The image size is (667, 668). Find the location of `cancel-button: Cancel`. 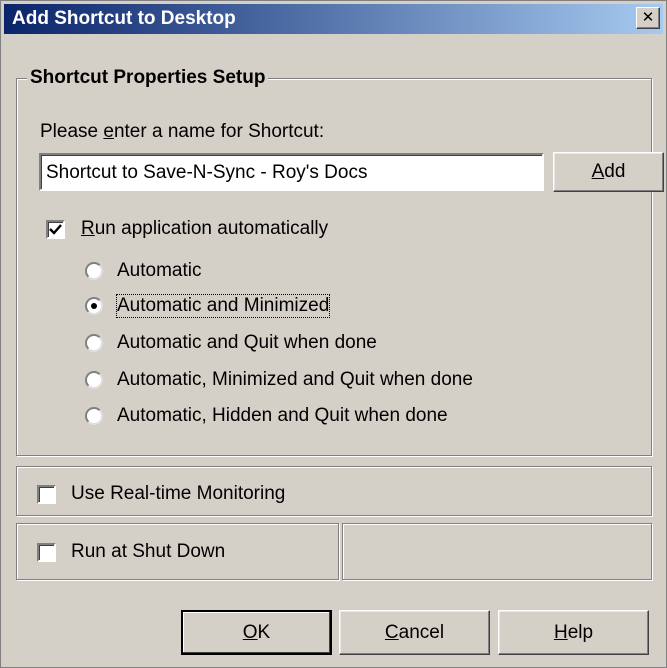

cancel-button: Cancel is located at coordinates (414, 632).